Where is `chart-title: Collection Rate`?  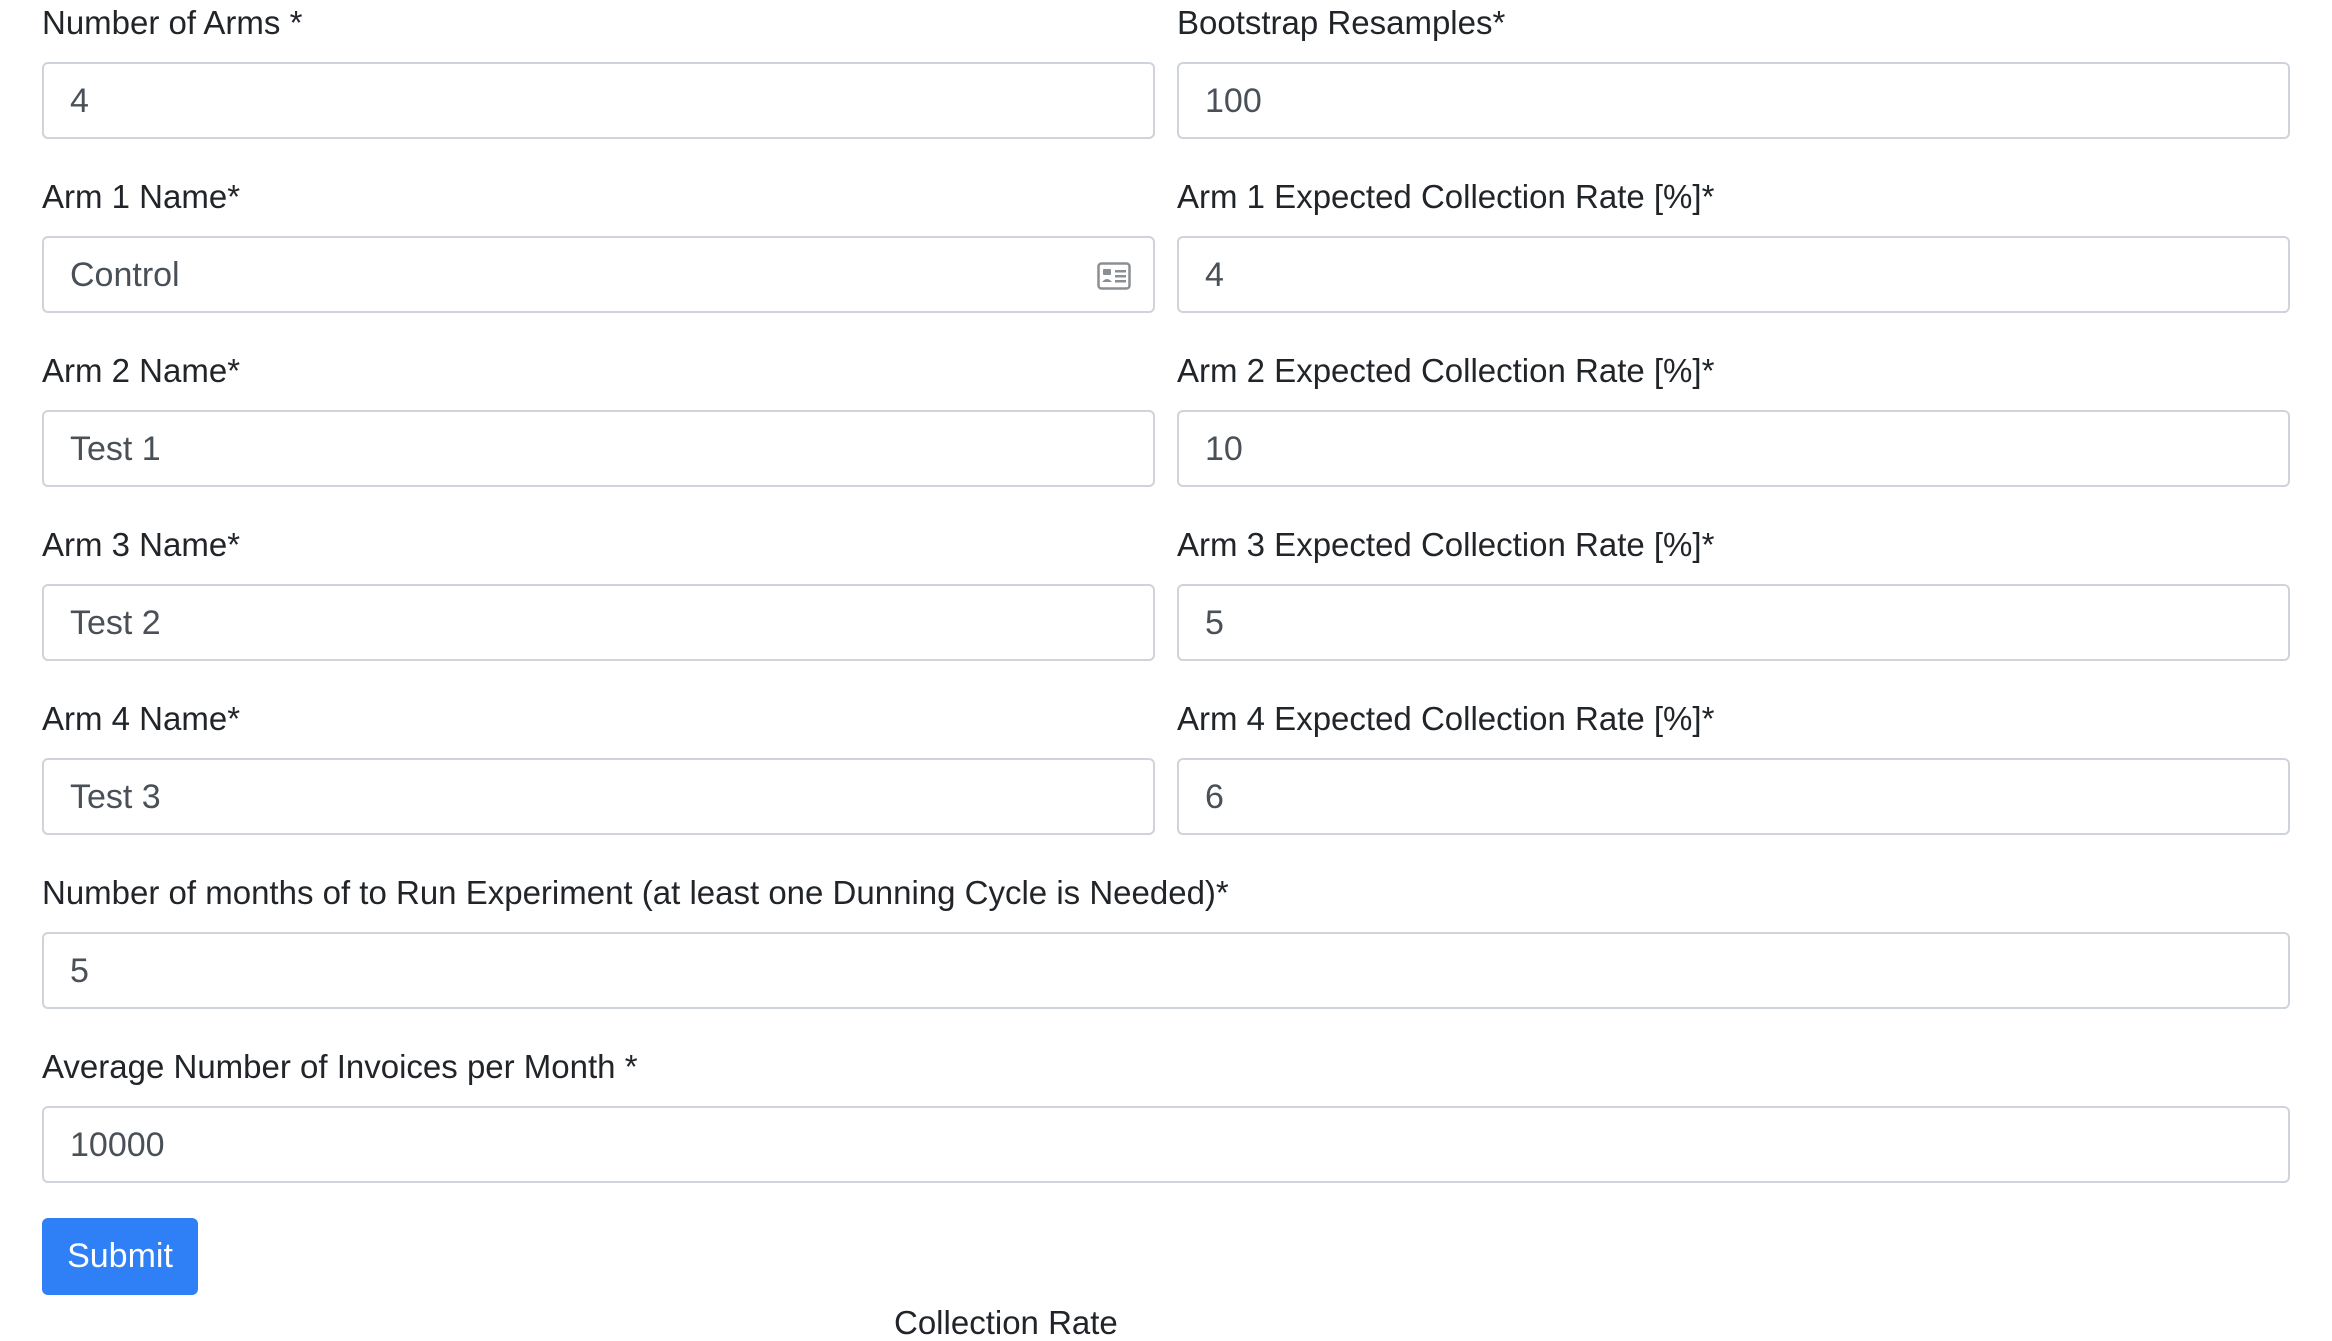
chart-title: Collection Rate is located at coordinates (1006, 1322).